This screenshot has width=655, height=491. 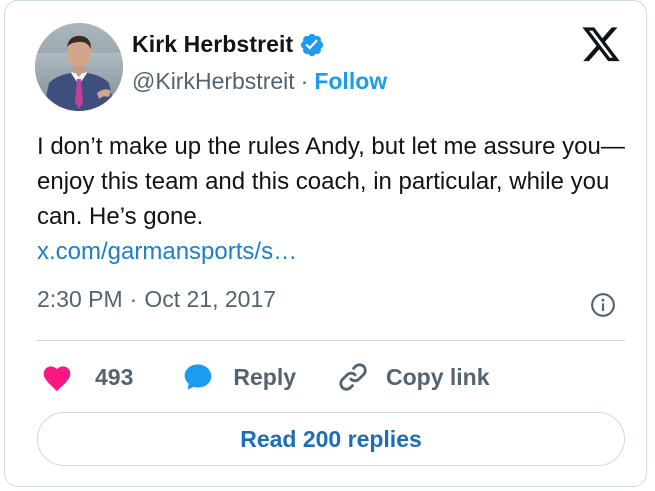 I want to click on action-bar: 493 Reply Copy link, so click(x=265, y=377).